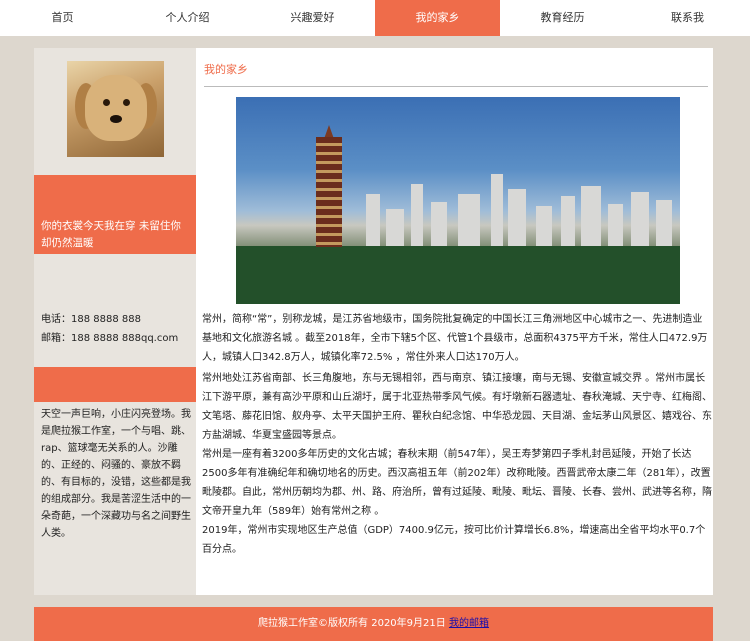 The height and width of the screenshot is (641, 750). I want to click on nav-hobbies: 兴趣爱好, so click(312, 18).